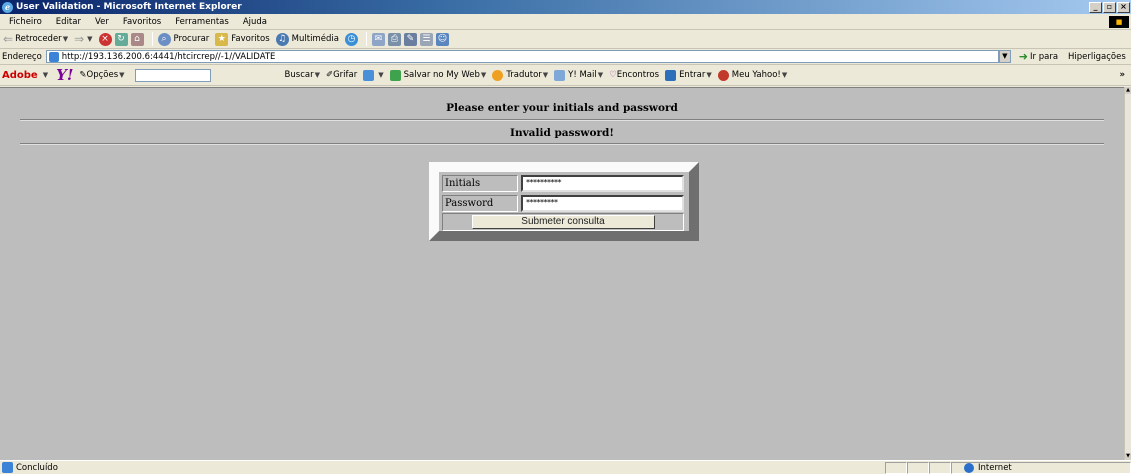 The image size is (1131, 474). Describe the element at coordinates (560, 75) in the screenshot. I see `mail-icon` at that location.